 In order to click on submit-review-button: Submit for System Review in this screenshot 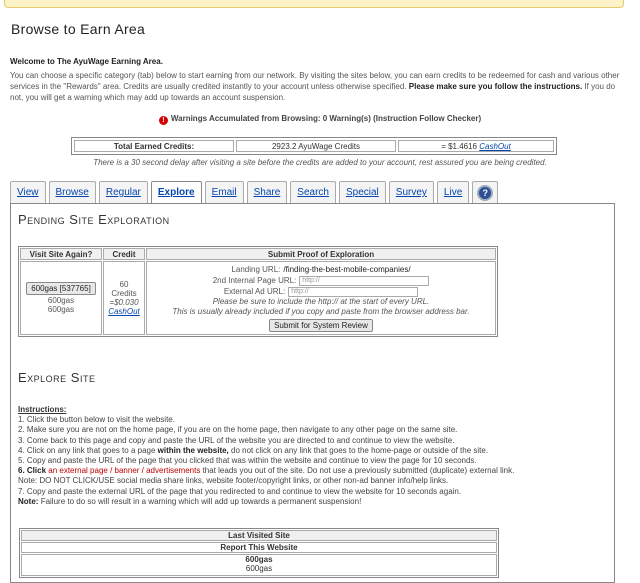, I will do `click(321, 325)`.